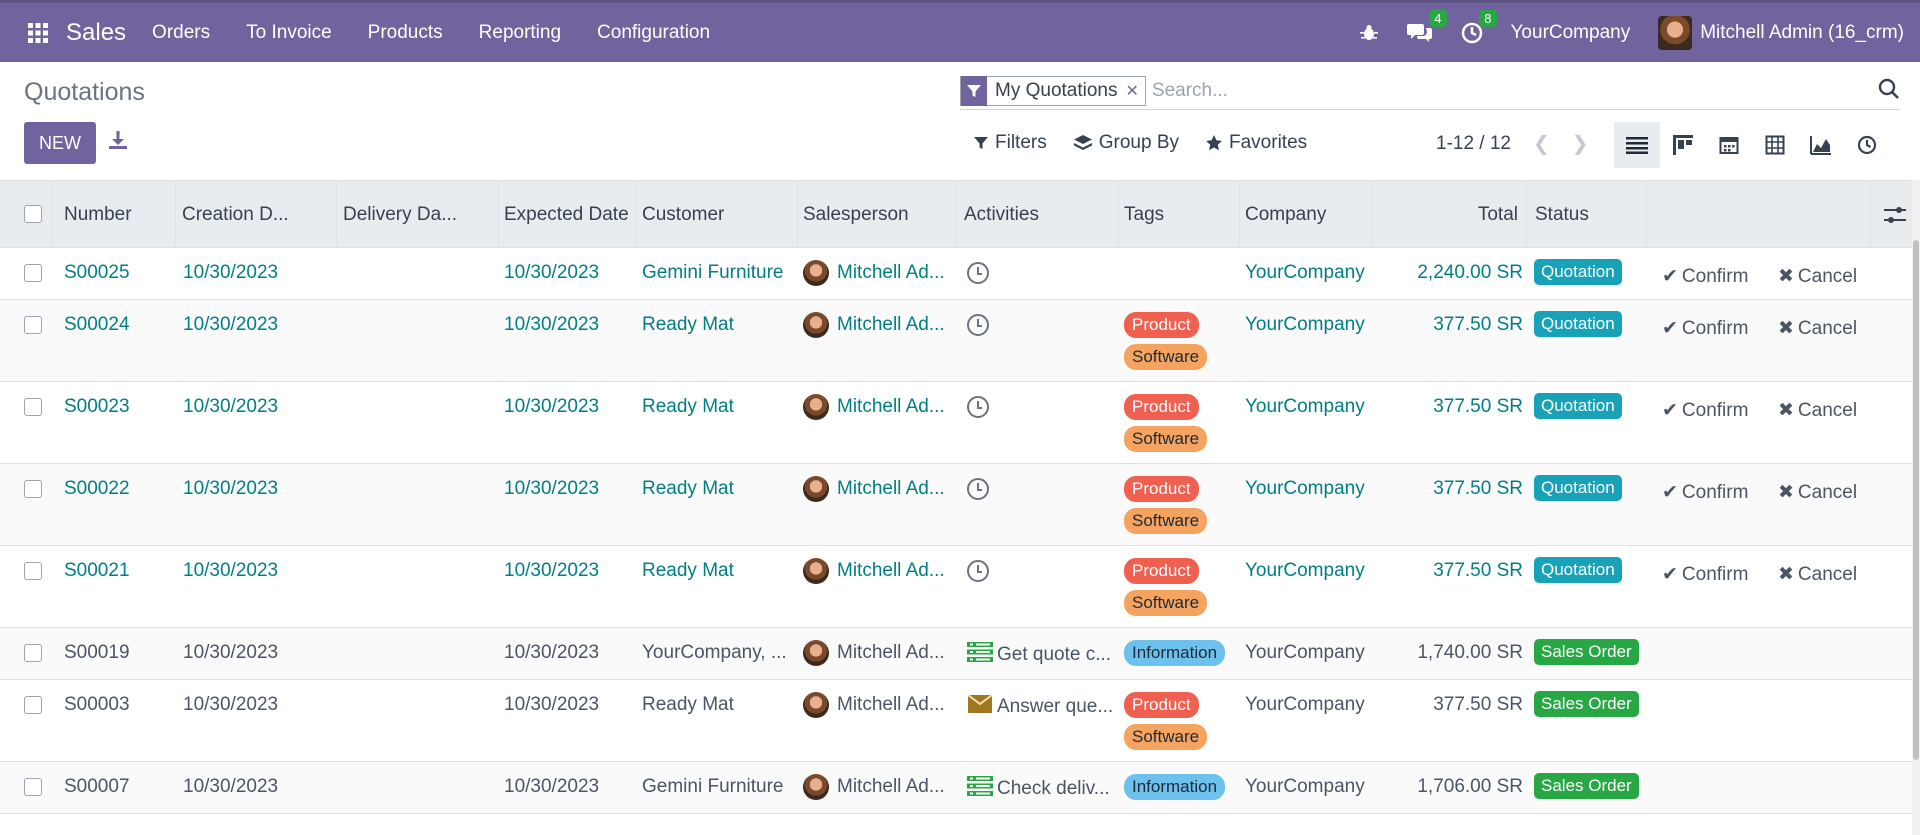 This screenshot has width=1920, height=835. I want to click on facet-remove-icon: ✕, so click(1135, 91).